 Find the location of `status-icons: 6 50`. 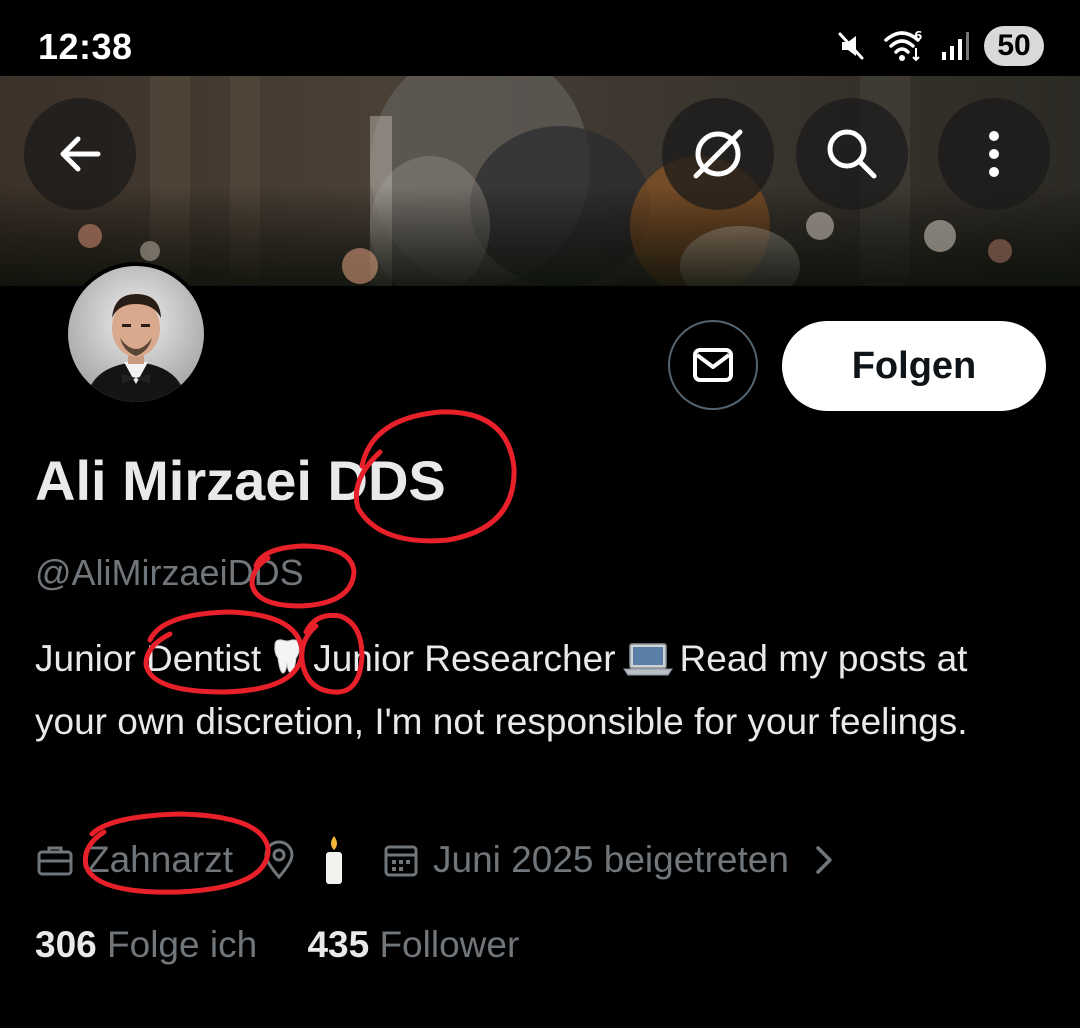

status-icons: 6 50 is located at coordinates (939, 46).